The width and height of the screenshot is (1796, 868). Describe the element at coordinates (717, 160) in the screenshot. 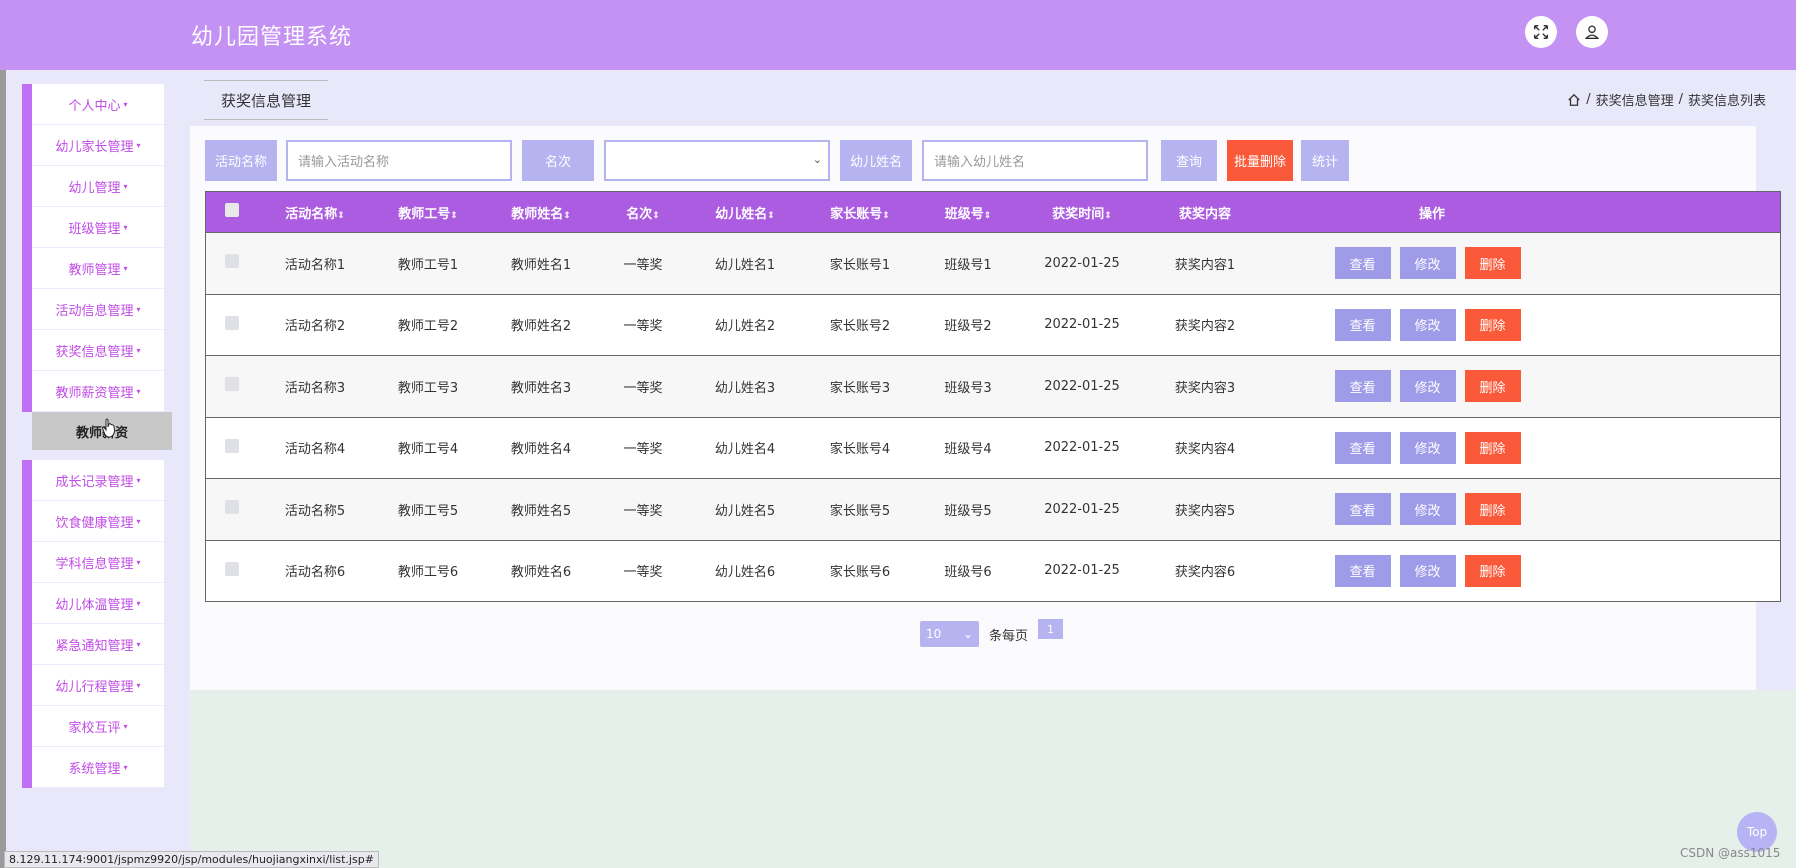

I see `rank-select: ⌄` at that location.